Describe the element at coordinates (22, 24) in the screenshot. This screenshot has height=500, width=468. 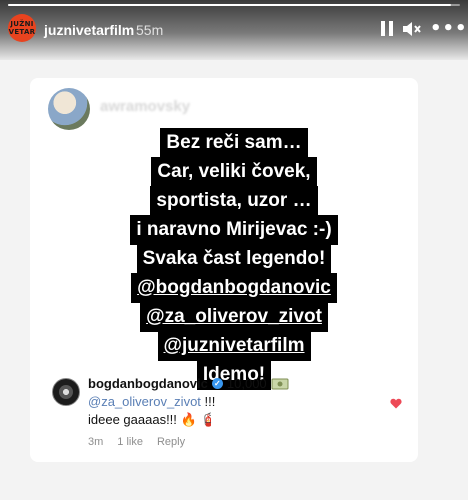
I see `logo-line-1: JUŽNI` at that location.